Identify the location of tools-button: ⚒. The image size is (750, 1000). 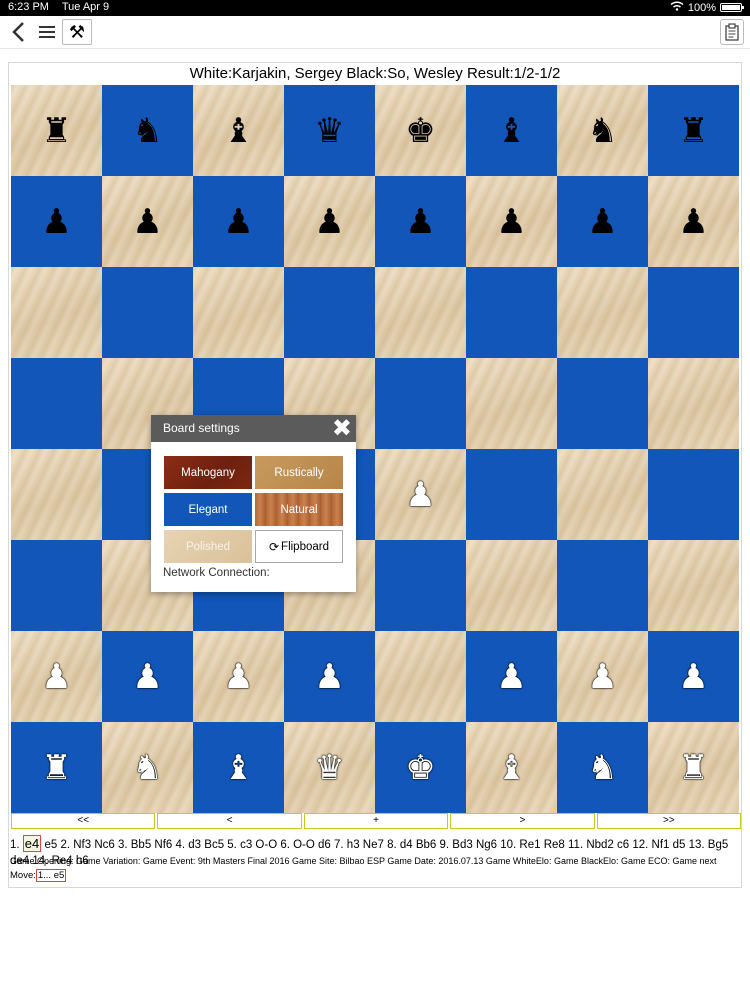
(77, 32).